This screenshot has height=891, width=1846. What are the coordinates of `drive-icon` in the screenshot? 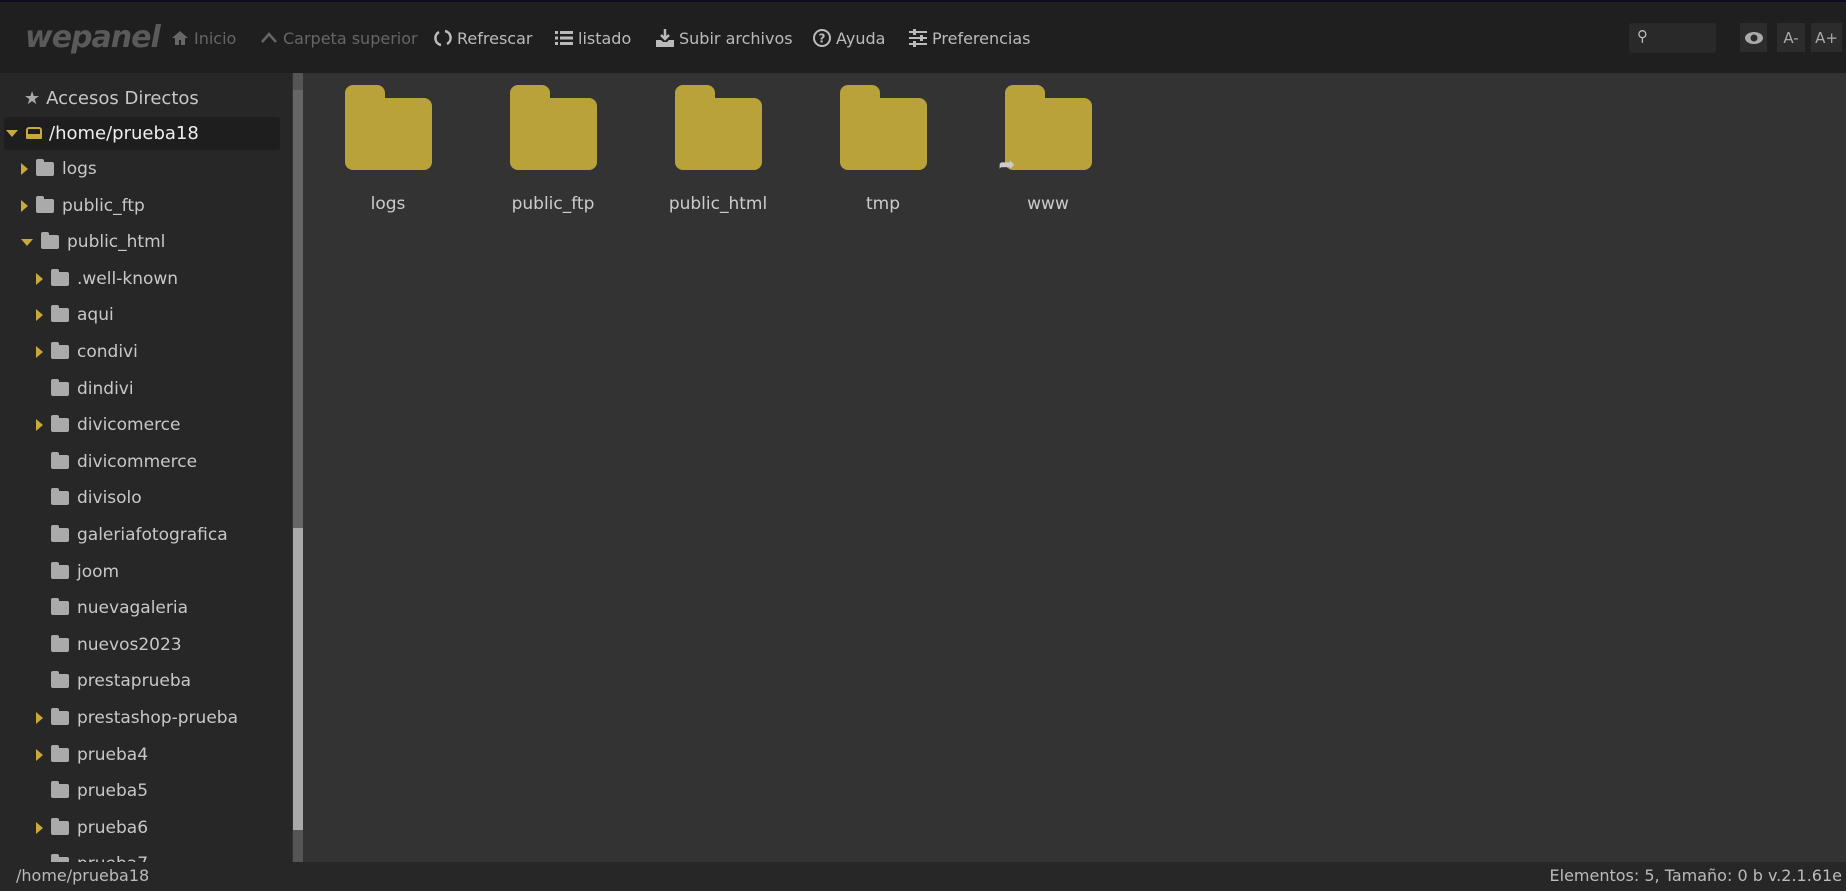 It's located at (34, 133).